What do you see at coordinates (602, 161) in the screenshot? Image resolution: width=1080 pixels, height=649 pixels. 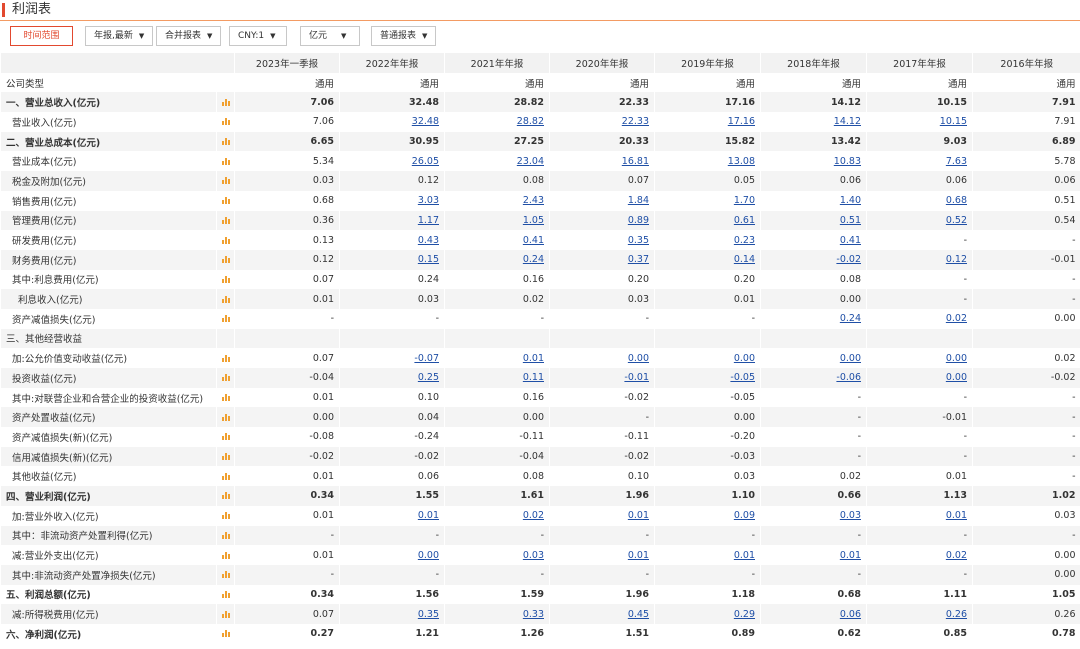 I see `value-link: 16.81` at bounding box center [602, 161].